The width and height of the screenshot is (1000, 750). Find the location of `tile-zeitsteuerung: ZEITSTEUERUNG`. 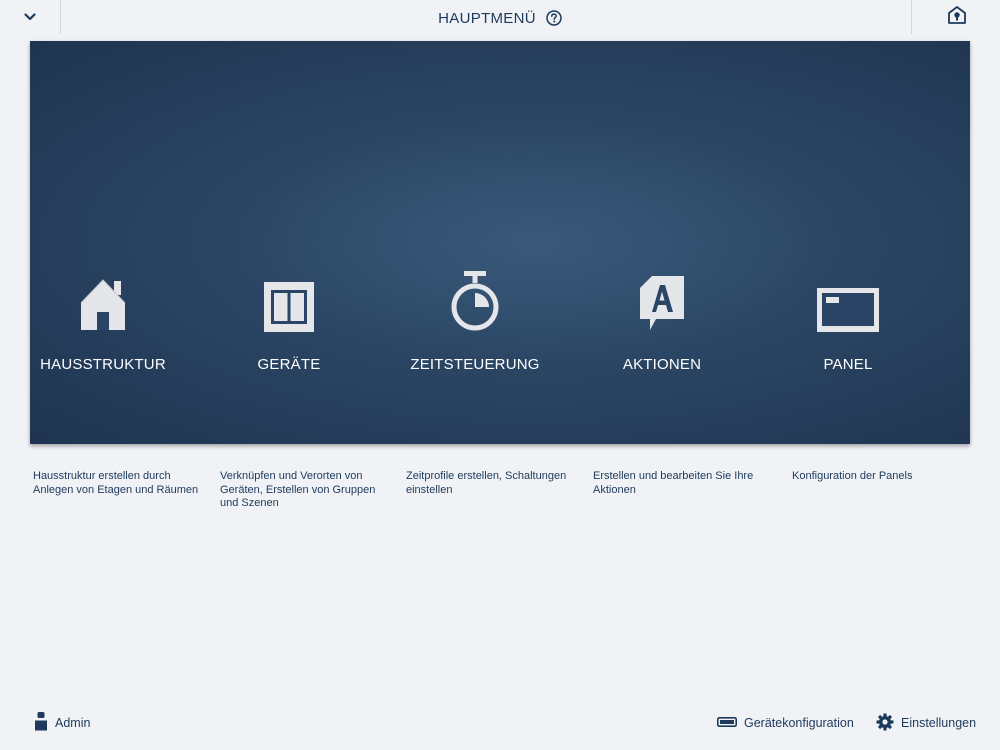

tile-zeitsteuerung: ZEITSTEUERUNG is located at coordinates (475, 324).